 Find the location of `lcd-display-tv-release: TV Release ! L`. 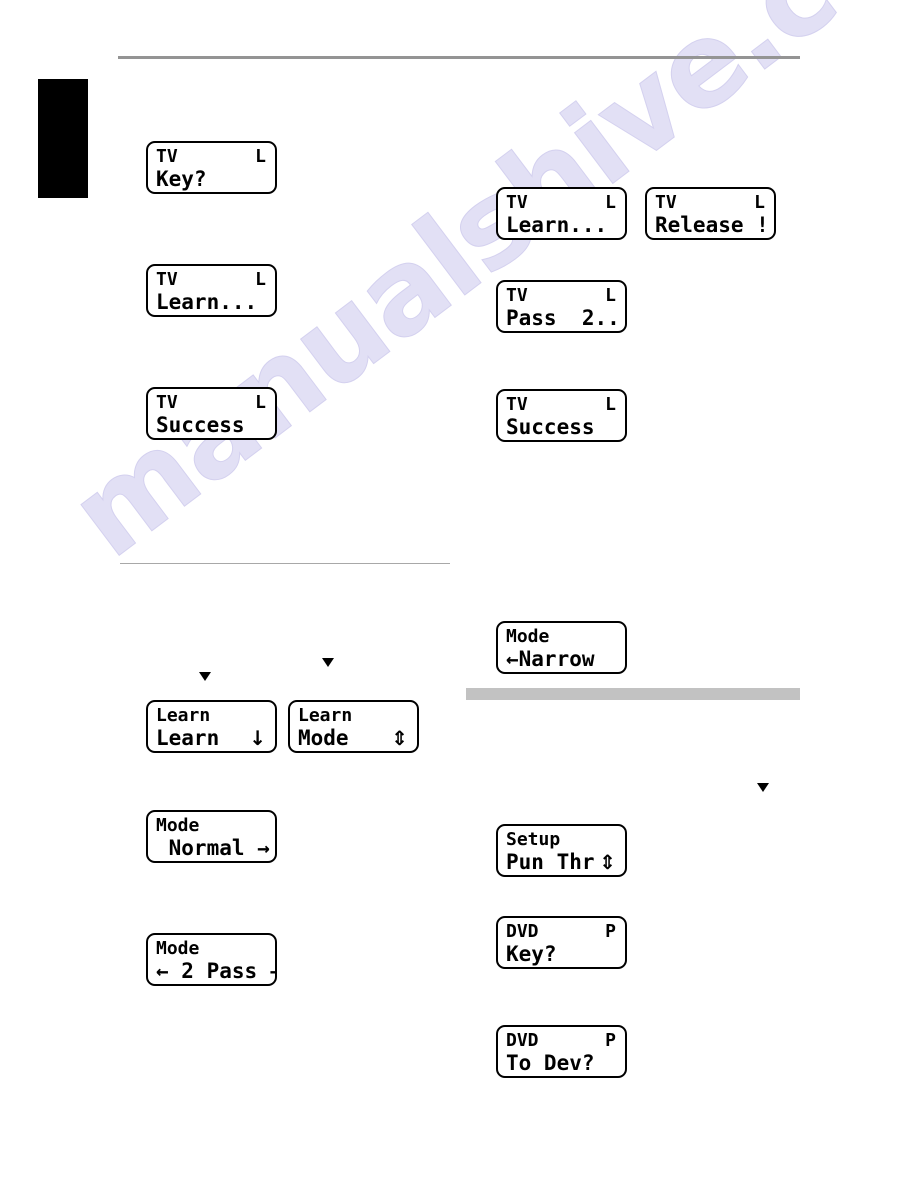

lcd-display-tv-release: TV Release ! L is located at coordinates (710, 213).